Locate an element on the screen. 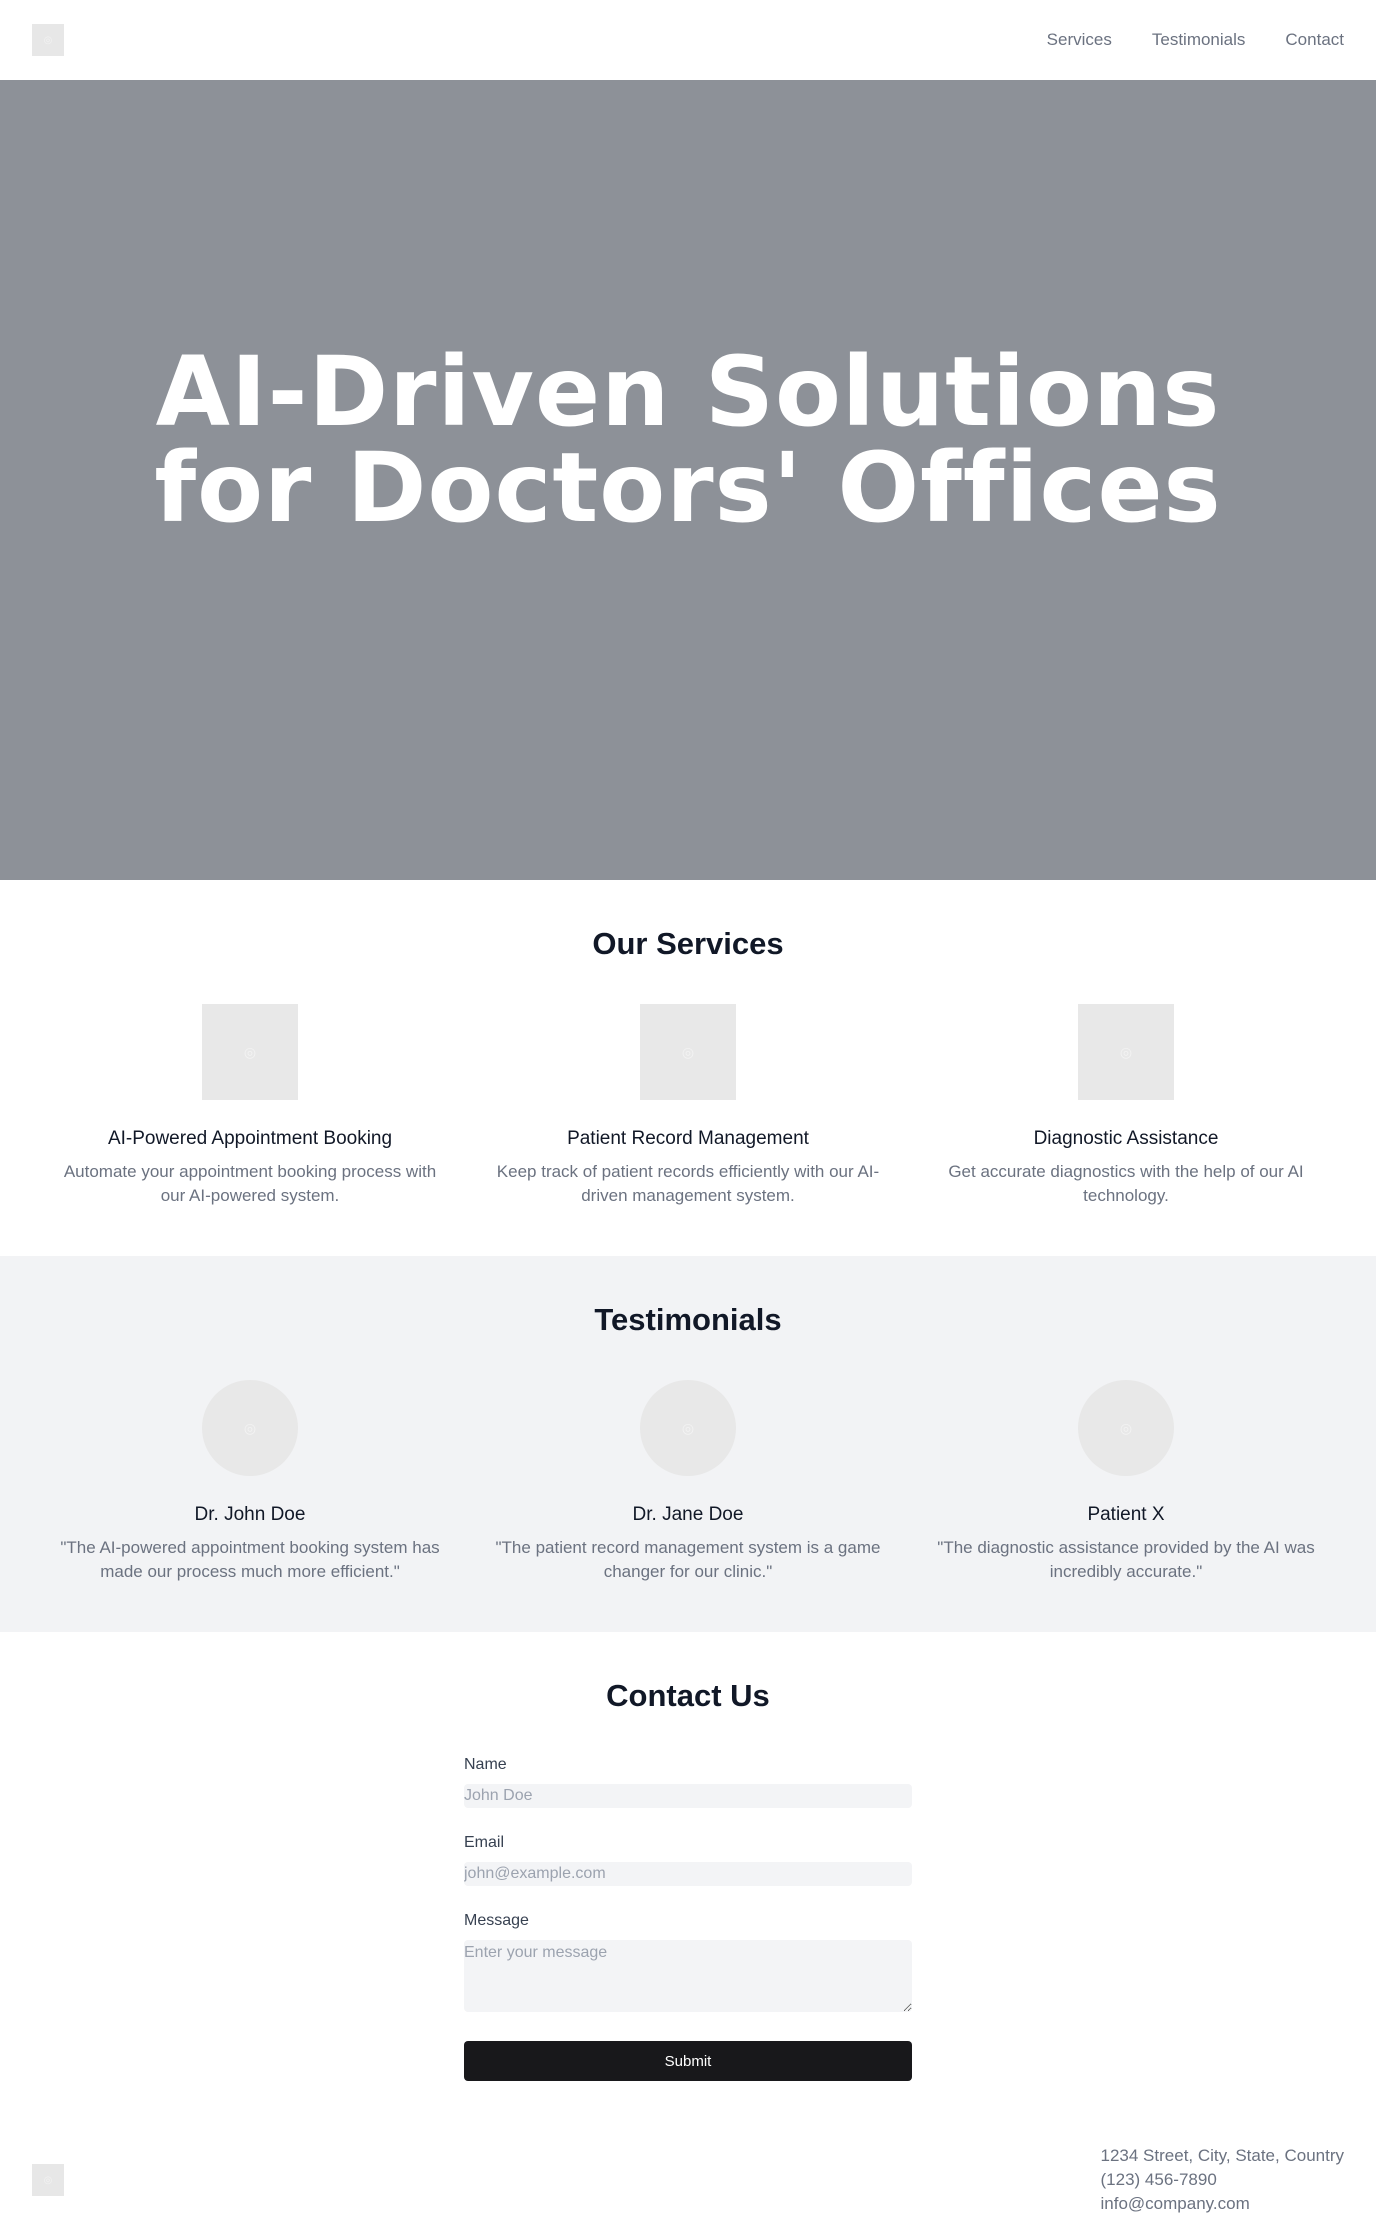 The image size is (1376, 2240). footer-address: 1234 Street, City, State, Country is located at coordinates (1222, 2155).